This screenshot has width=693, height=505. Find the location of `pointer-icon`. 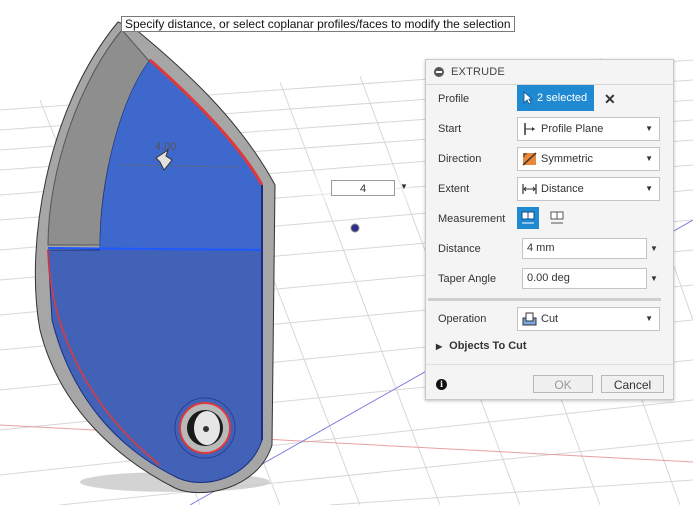

pointer-icon is located at coordinates (528, 98).